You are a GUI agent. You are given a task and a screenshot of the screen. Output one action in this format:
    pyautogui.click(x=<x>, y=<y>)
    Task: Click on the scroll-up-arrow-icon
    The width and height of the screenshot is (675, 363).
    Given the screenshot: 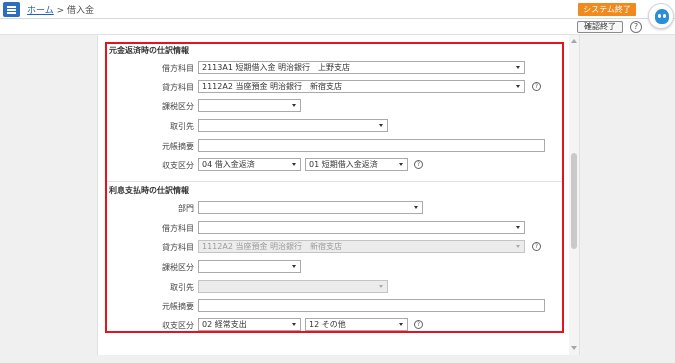 What is the action you would take?
    pyautogui.click(x=574, y=41)
    